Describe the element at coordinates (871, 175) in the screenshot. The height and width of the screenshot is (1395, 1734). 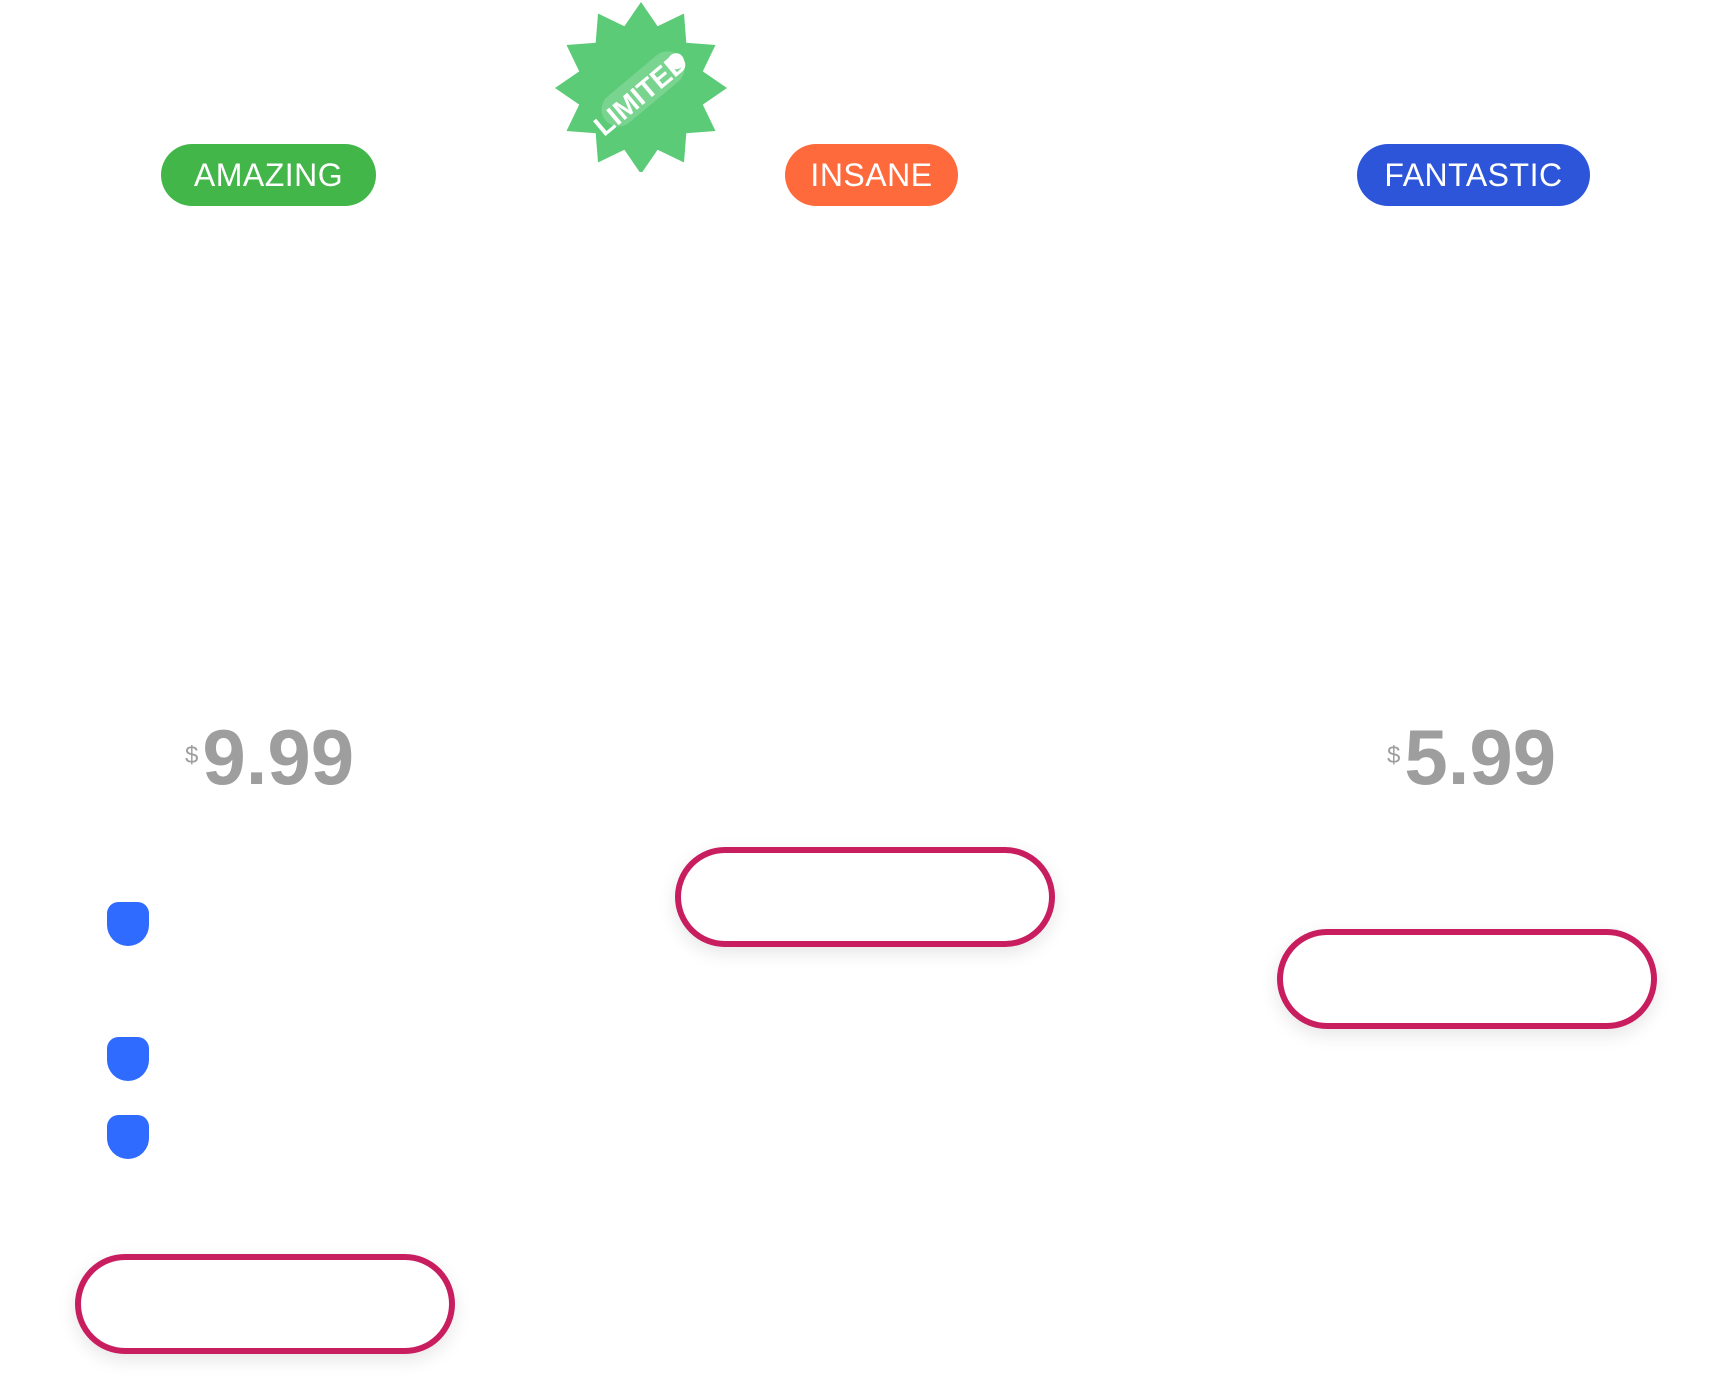
I see `plan-badge: INSANE` at that location.